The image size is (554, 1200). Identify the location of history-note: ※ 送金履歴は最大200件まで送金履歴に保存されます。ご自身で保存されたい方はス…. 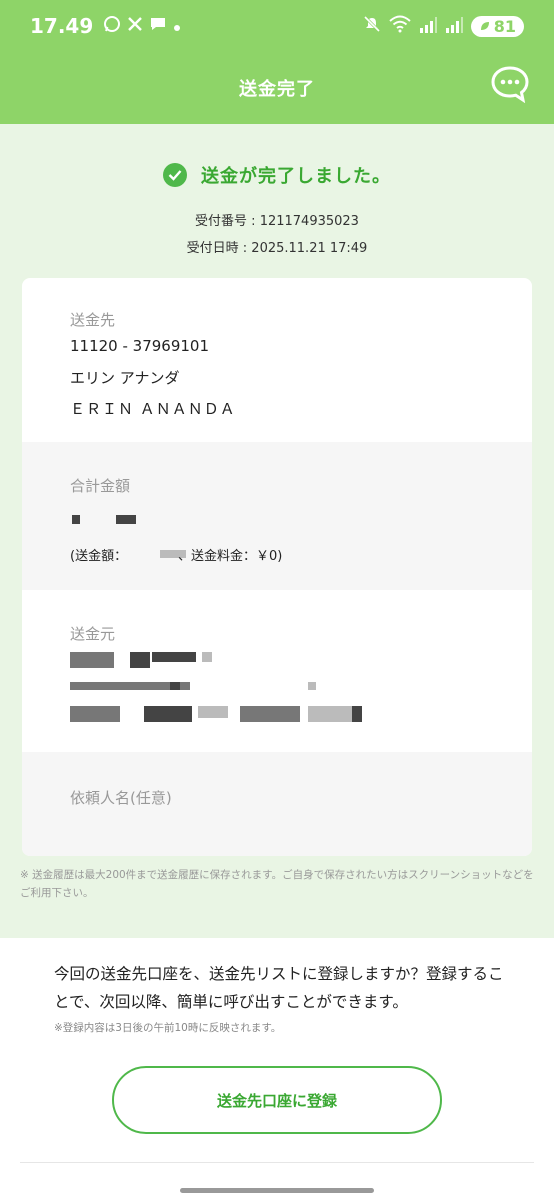
(277, 884).